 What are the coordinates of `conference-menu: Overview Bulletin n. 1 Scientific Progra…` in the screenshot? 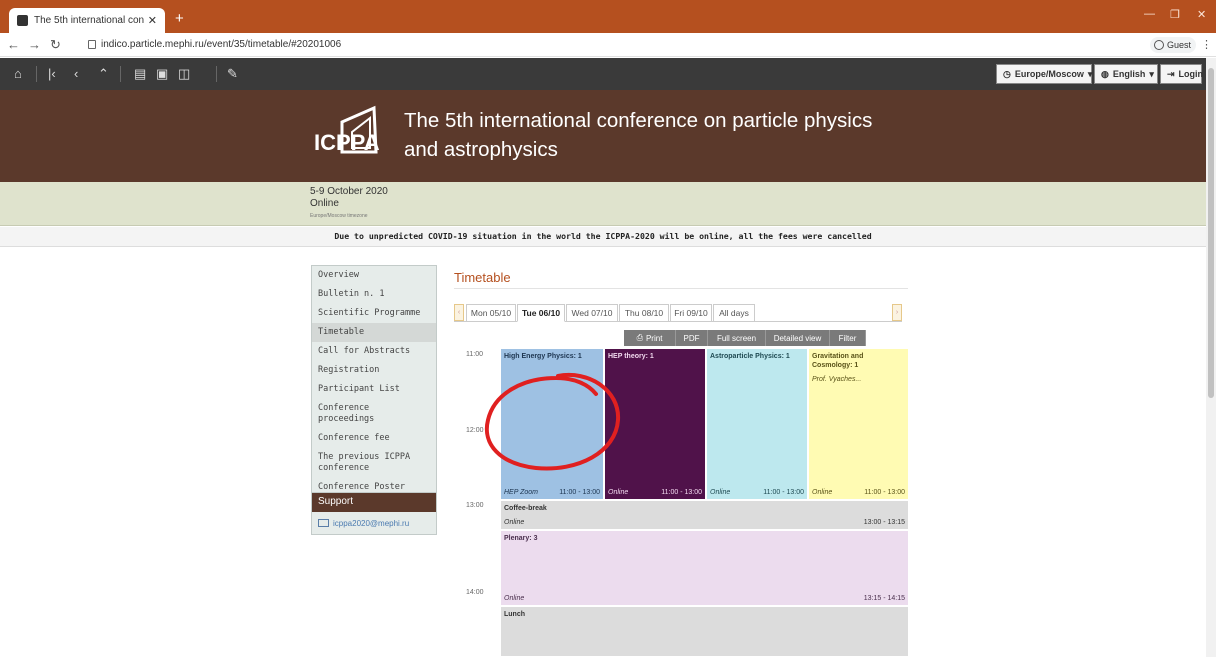 It's located at (374, 381).